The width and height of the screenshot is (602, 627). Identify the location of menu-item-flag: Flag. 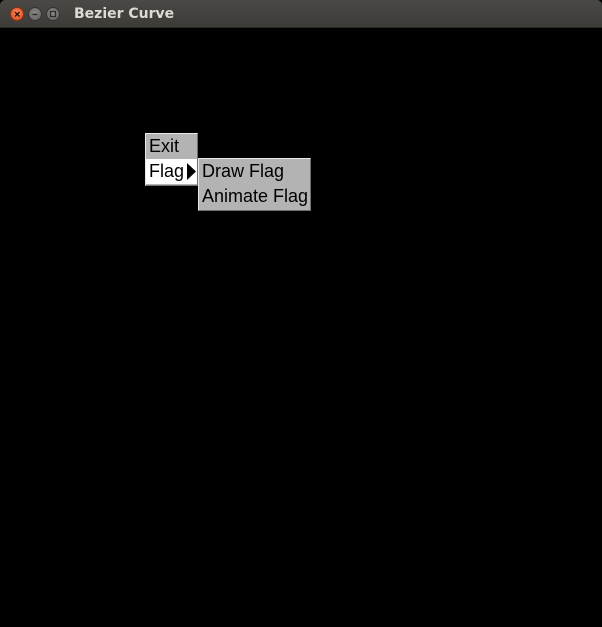
(171, 171).